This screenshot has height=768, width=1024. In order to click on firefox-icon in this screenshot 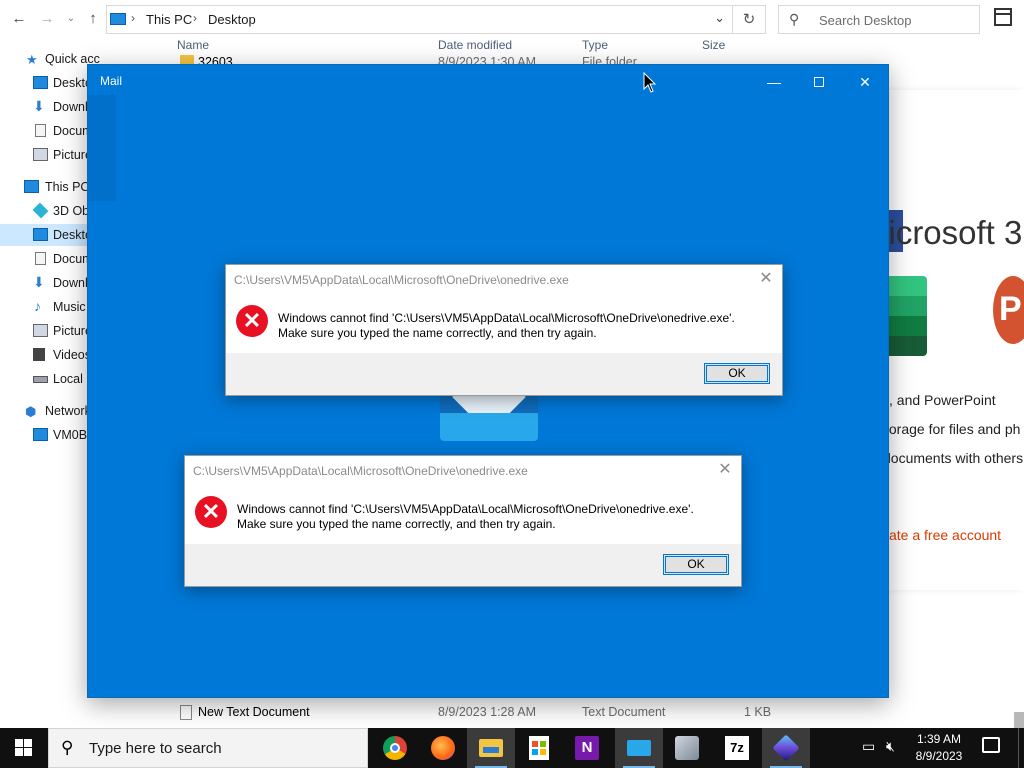, I will do `click(443, 748)`.